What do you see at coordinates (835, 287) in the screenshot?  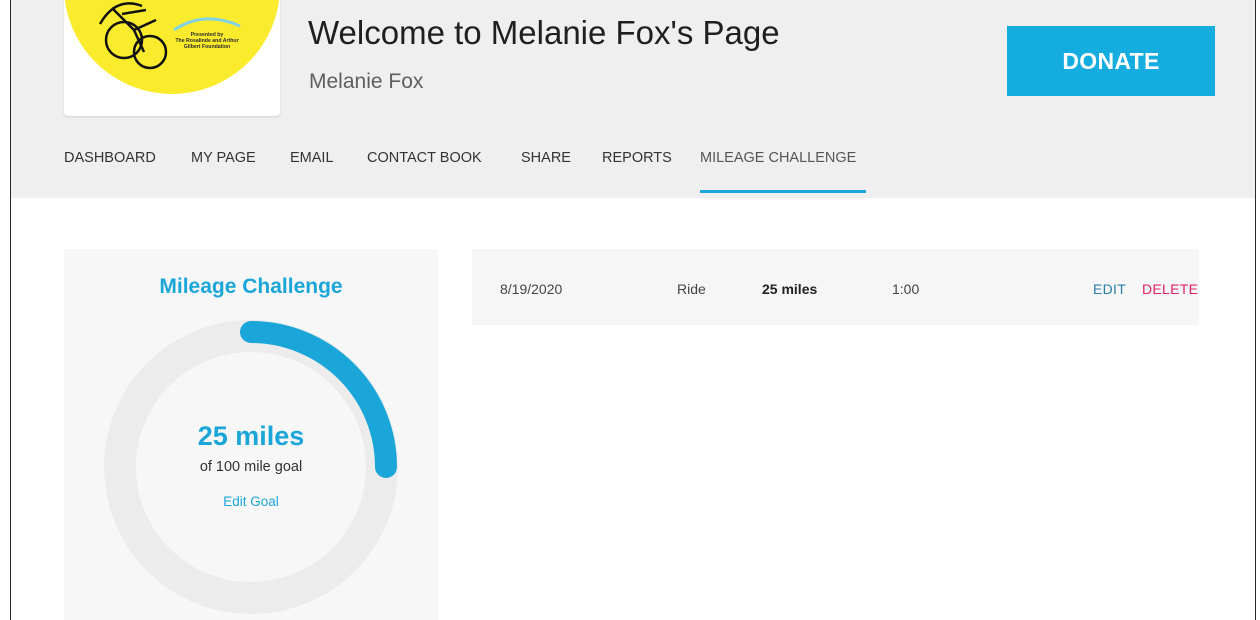 I see `activity-log-row: 8/19/2020 Ride 25 miles 1:00 EDIT DELETE` at bounding box center [835, 287].